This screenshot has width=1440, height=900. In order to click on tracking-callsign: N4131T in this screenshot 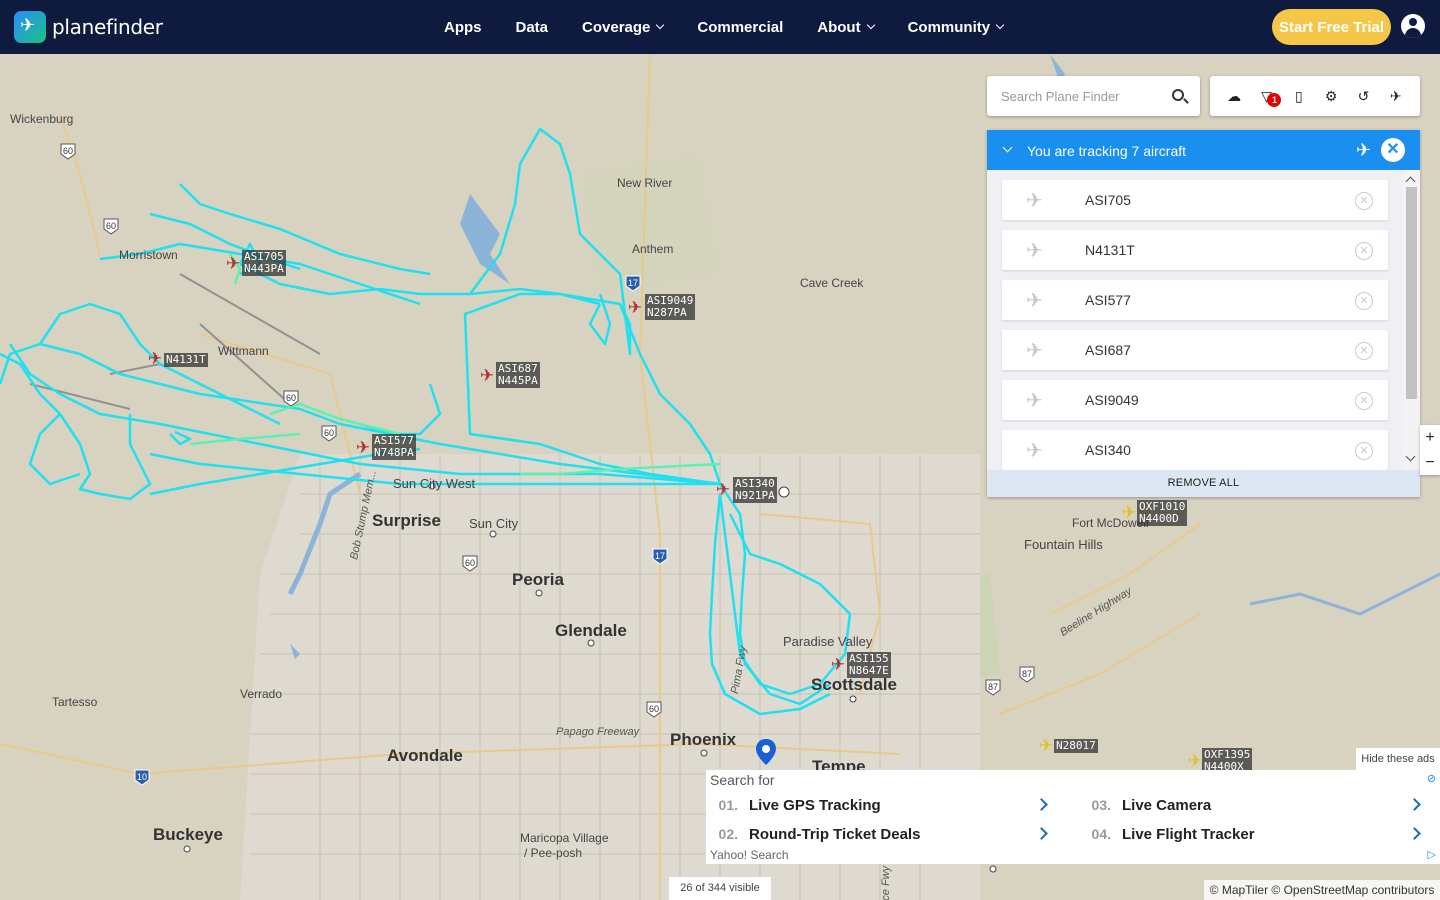, I will do `click(1110, 250)`.